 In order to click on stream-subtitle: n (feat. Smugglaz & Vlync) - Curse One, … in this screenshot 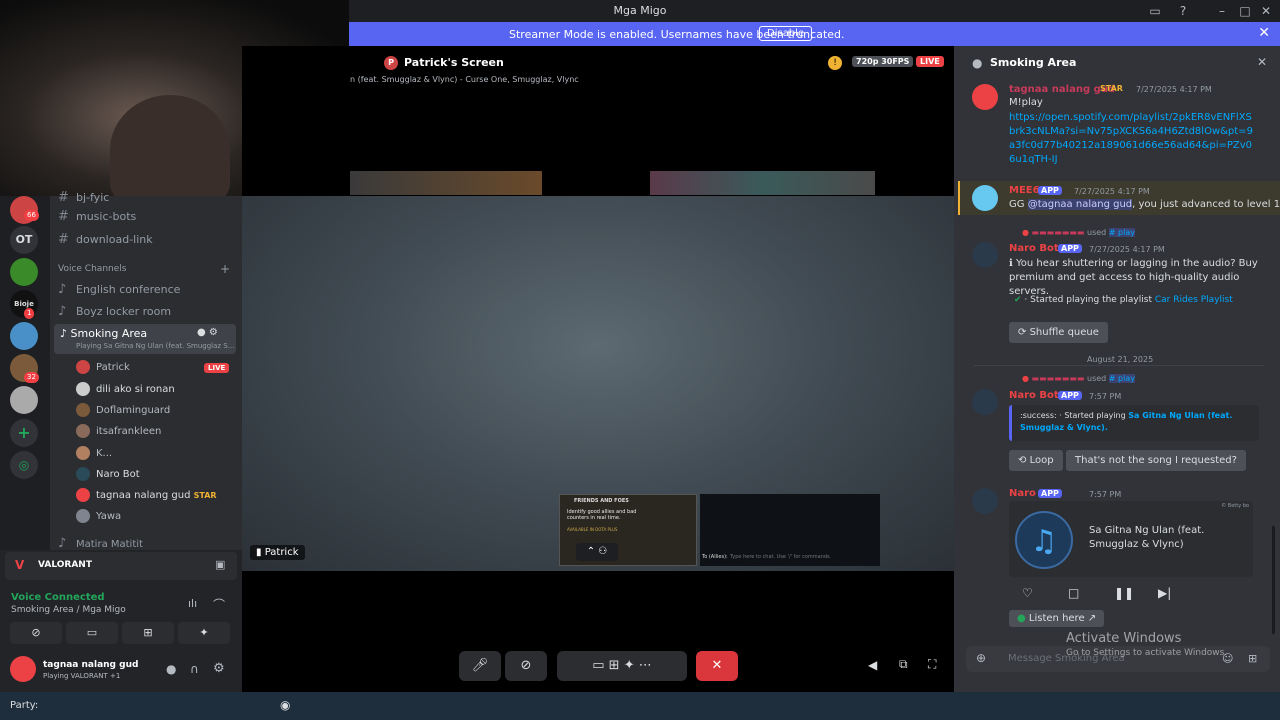, I will do `click(464, 79)`.